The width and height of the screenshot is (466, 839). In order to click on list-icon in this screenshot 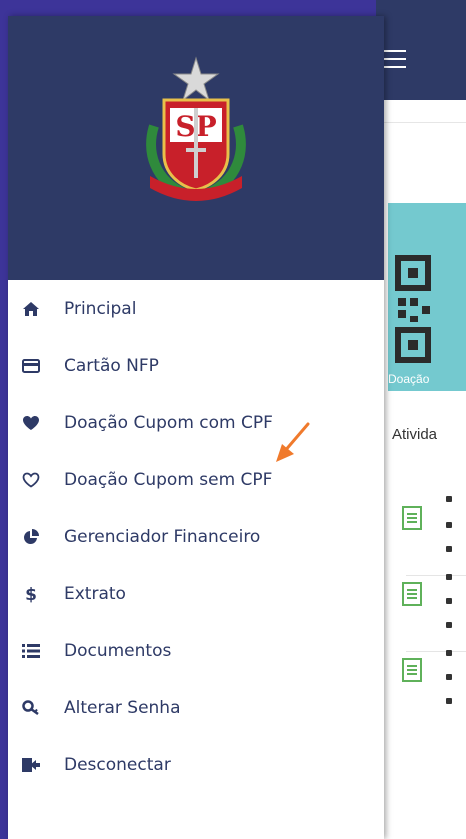, I will do `click(31, 651)`.